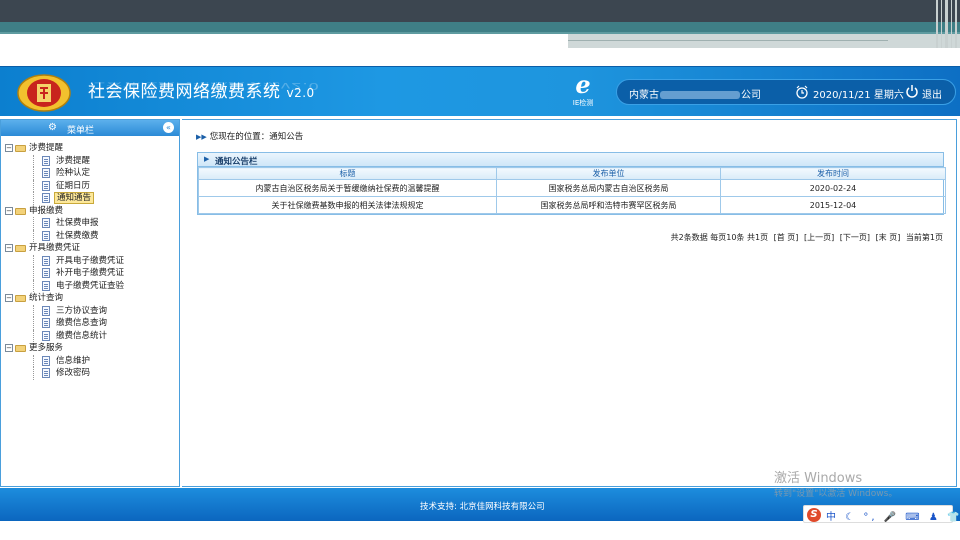 This screenshot has height=540, width=960. I want to click on menu-item: 通知通告, so click(90, 198).